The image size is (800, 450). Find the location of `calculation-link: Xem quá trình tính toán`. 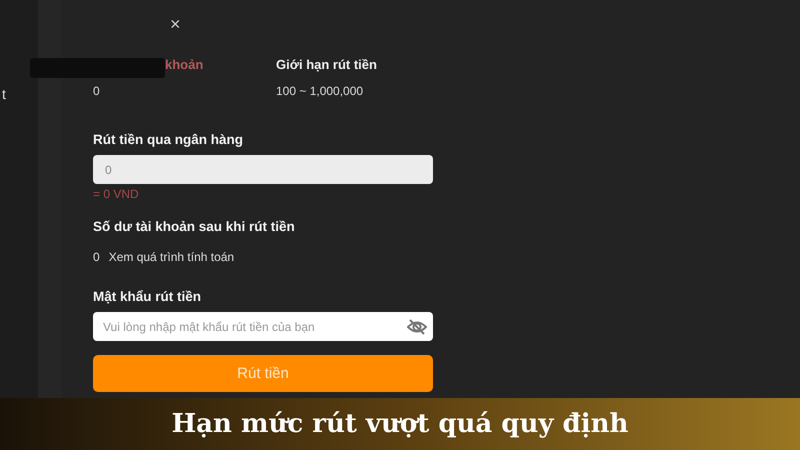

calculation-link: Xem quá trình tính toán is located at coordinates (171, 257).